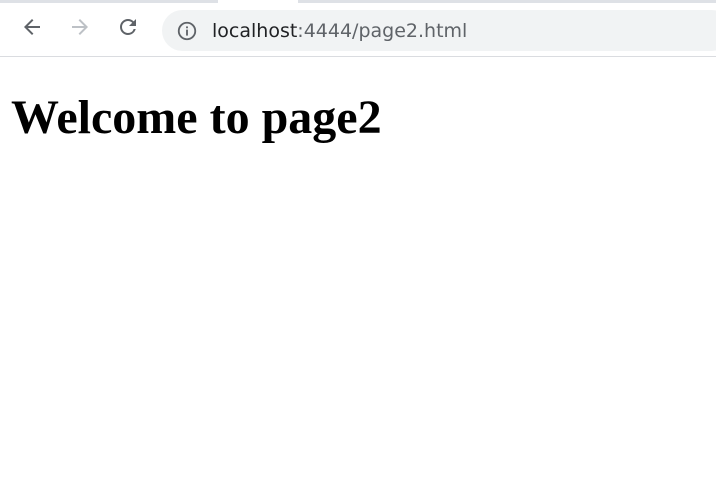 This screenshot has width=716, height=504. I want to click on forward-button, so click(80, 27).